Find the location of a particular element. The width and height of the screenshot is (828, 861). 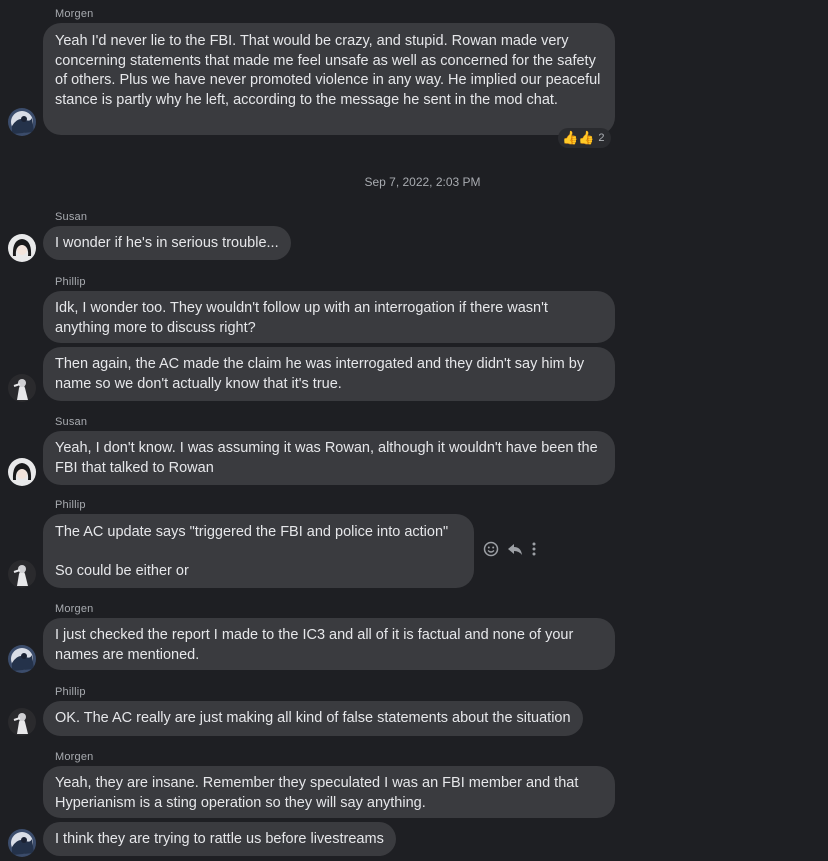

message-hover-actions is located at coordinates (510, 549).